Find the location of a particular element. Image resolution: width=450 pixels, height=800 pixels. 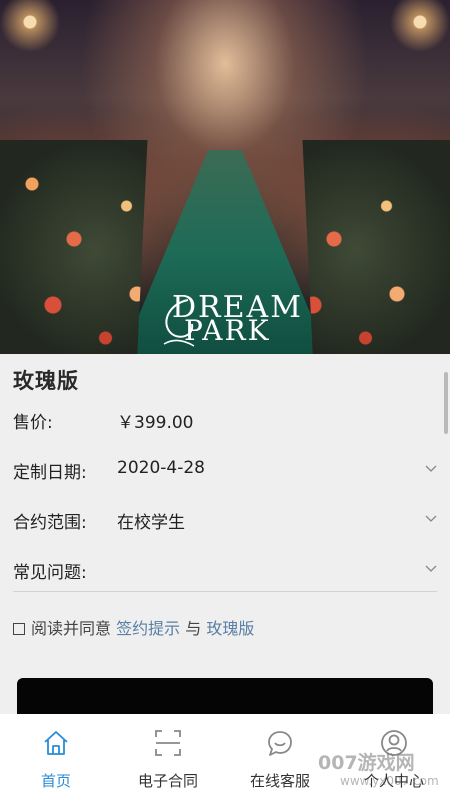

agree-checkbox is located at coordinates (19, 629).